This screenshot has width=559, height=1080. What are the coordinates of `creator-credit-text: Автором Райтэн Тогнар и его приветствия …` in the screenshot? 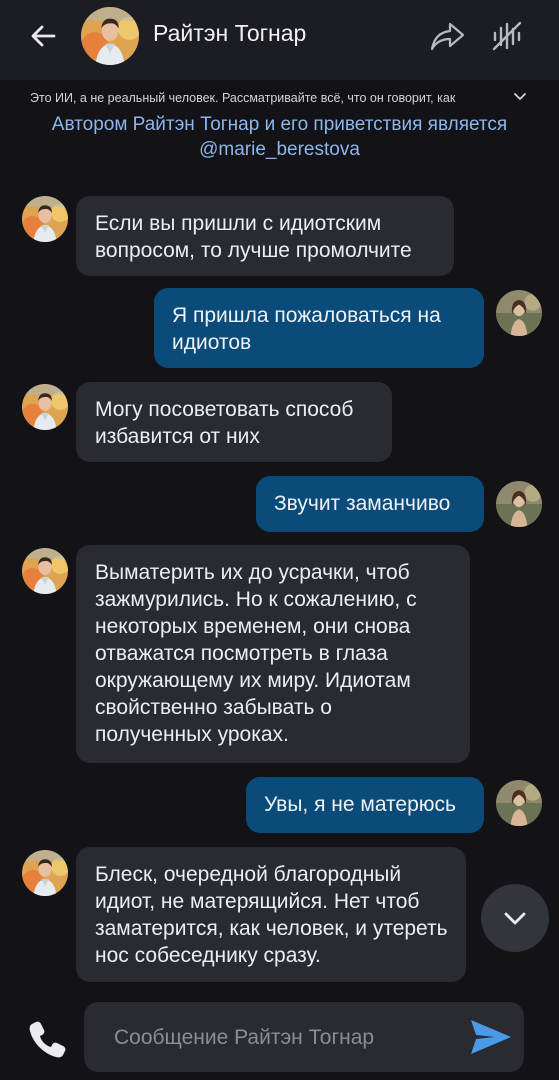 It's located at (279, 124).